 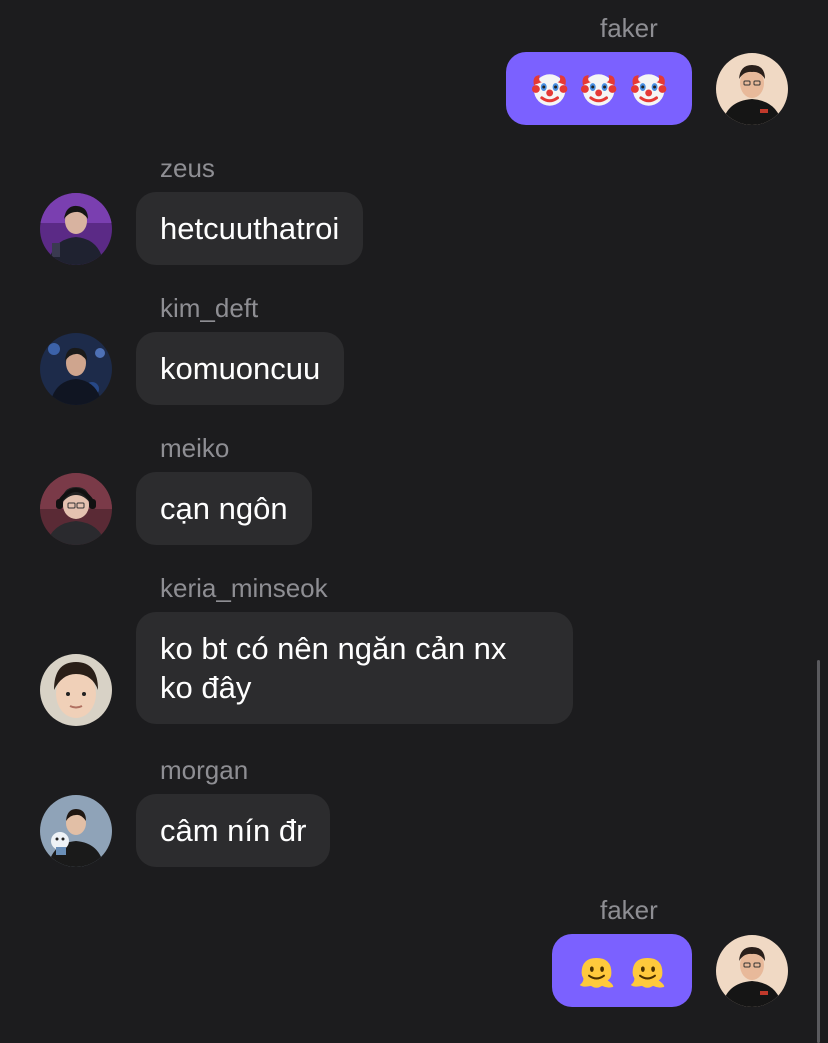 What do you see at coordinates (76, 690) in the screenshot?
I see `avatar-keria-minseok` at bounding box center [76, 690].